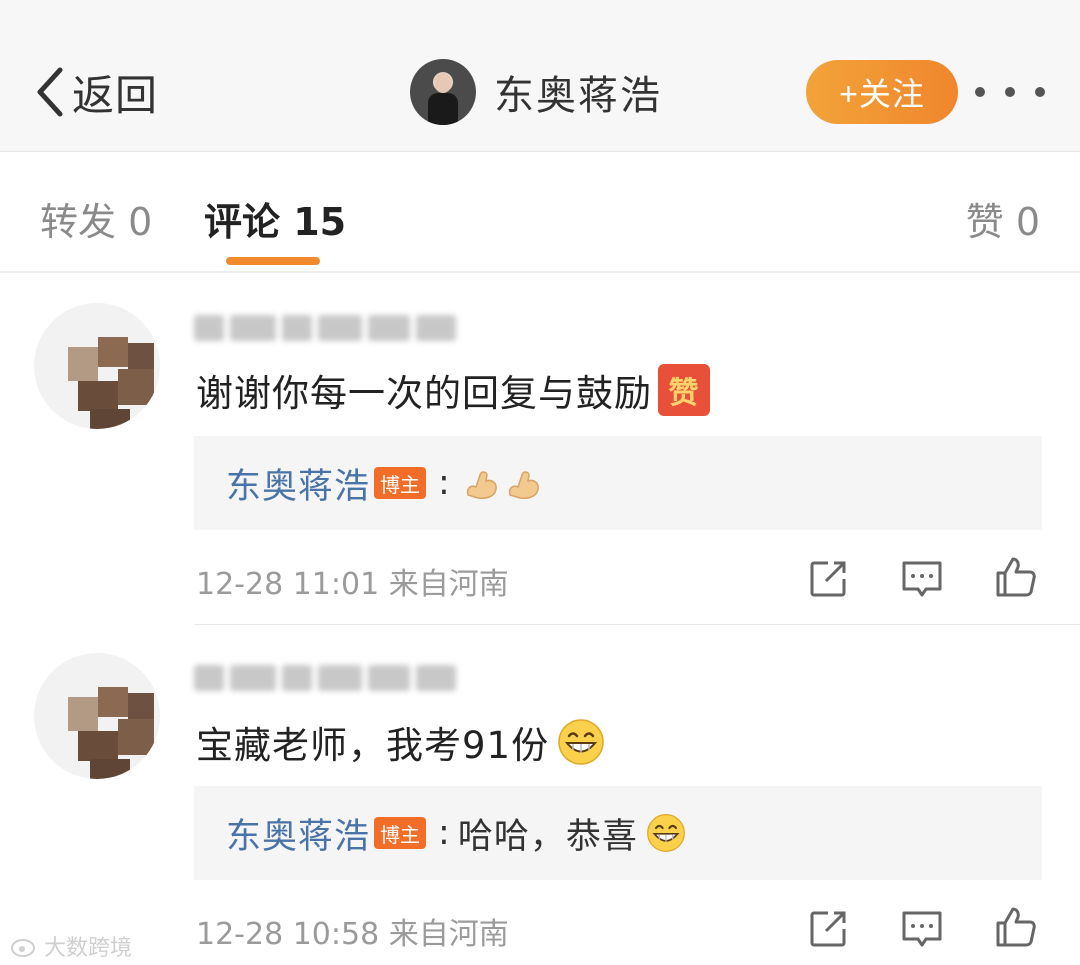  What do you see at coordinates (547, 836) in the screenshot?
I see `reply-text: 哈哈，恭喜` at bounding box center [547, 836].